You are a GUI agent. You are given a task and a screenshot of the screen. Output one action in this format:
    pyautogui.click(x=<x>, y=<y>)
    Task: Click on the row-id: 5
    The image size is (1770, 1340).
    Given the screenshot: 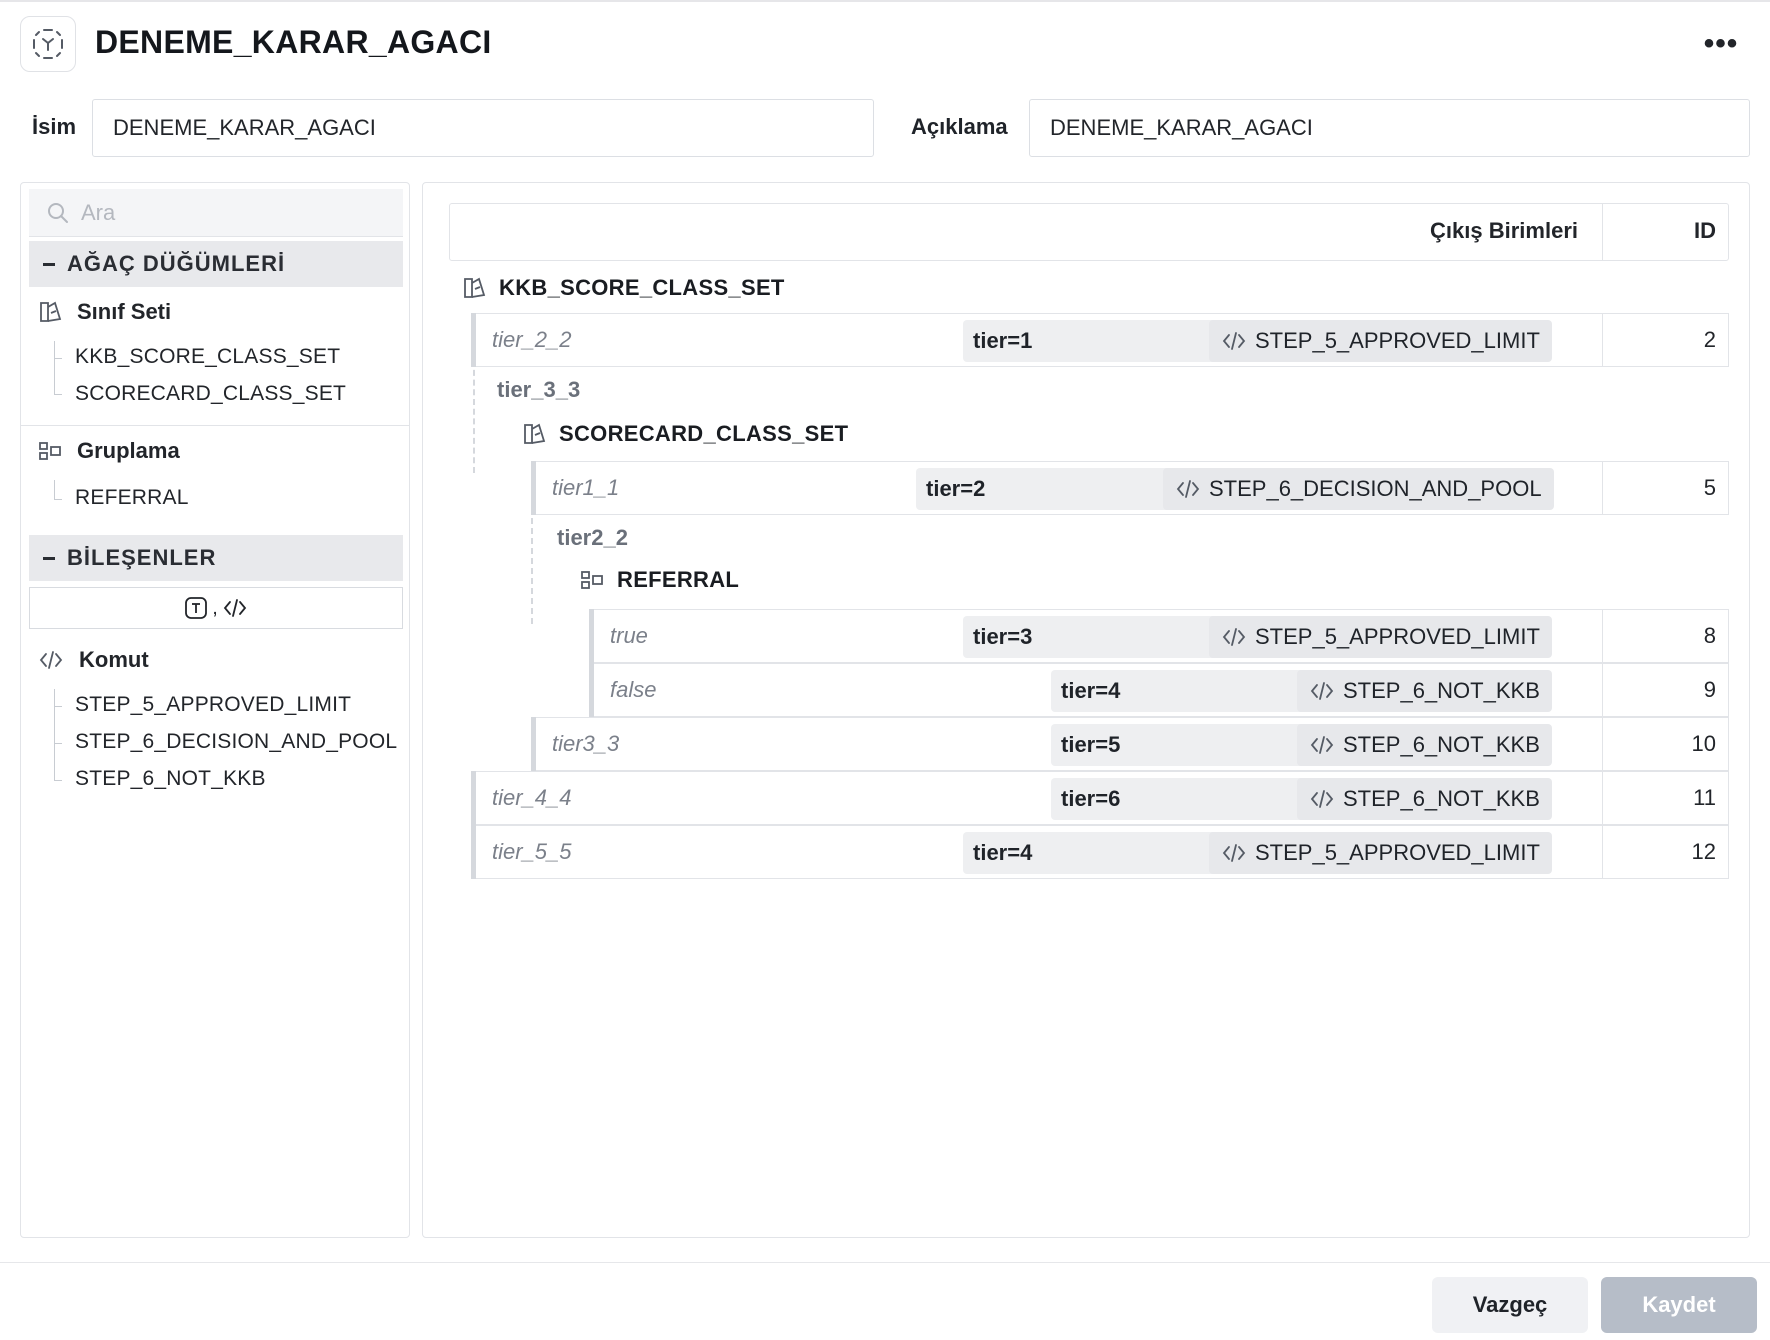 What is the action you would take?
    pyautogui.click(x=1709, y=487)
    